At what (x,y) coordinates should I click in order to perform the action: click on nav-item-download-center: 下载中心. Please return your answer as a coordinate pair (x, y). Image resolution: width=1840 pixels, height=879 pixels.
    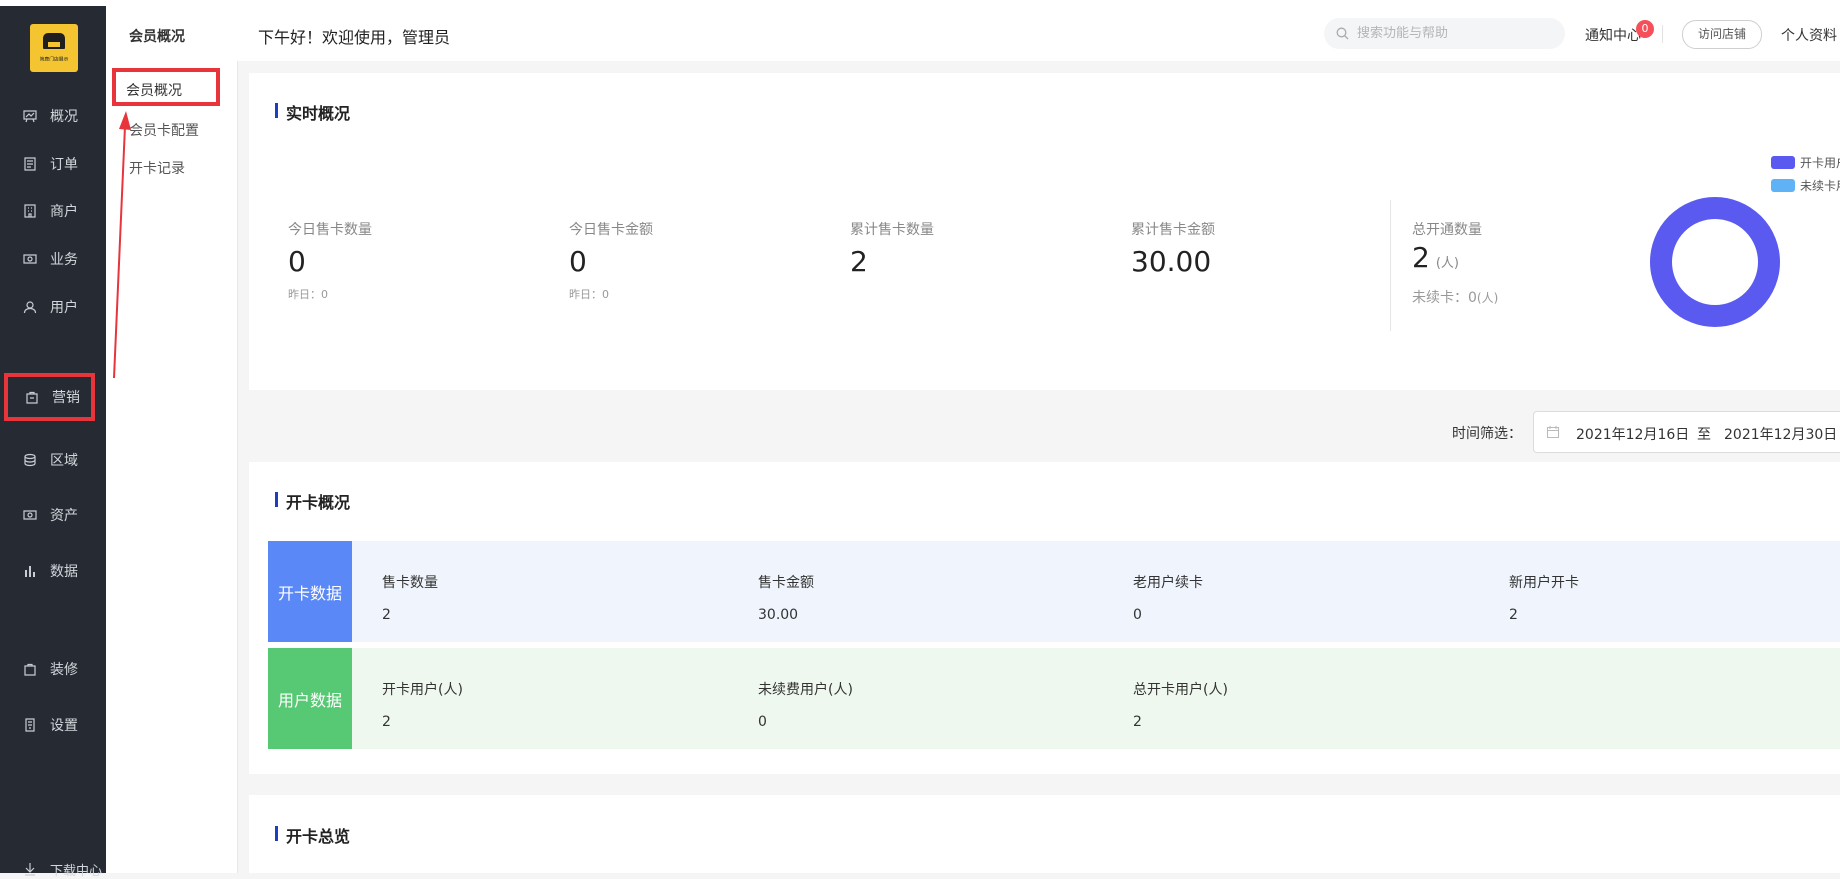
    Looking at the image, I should click on (53, 869).